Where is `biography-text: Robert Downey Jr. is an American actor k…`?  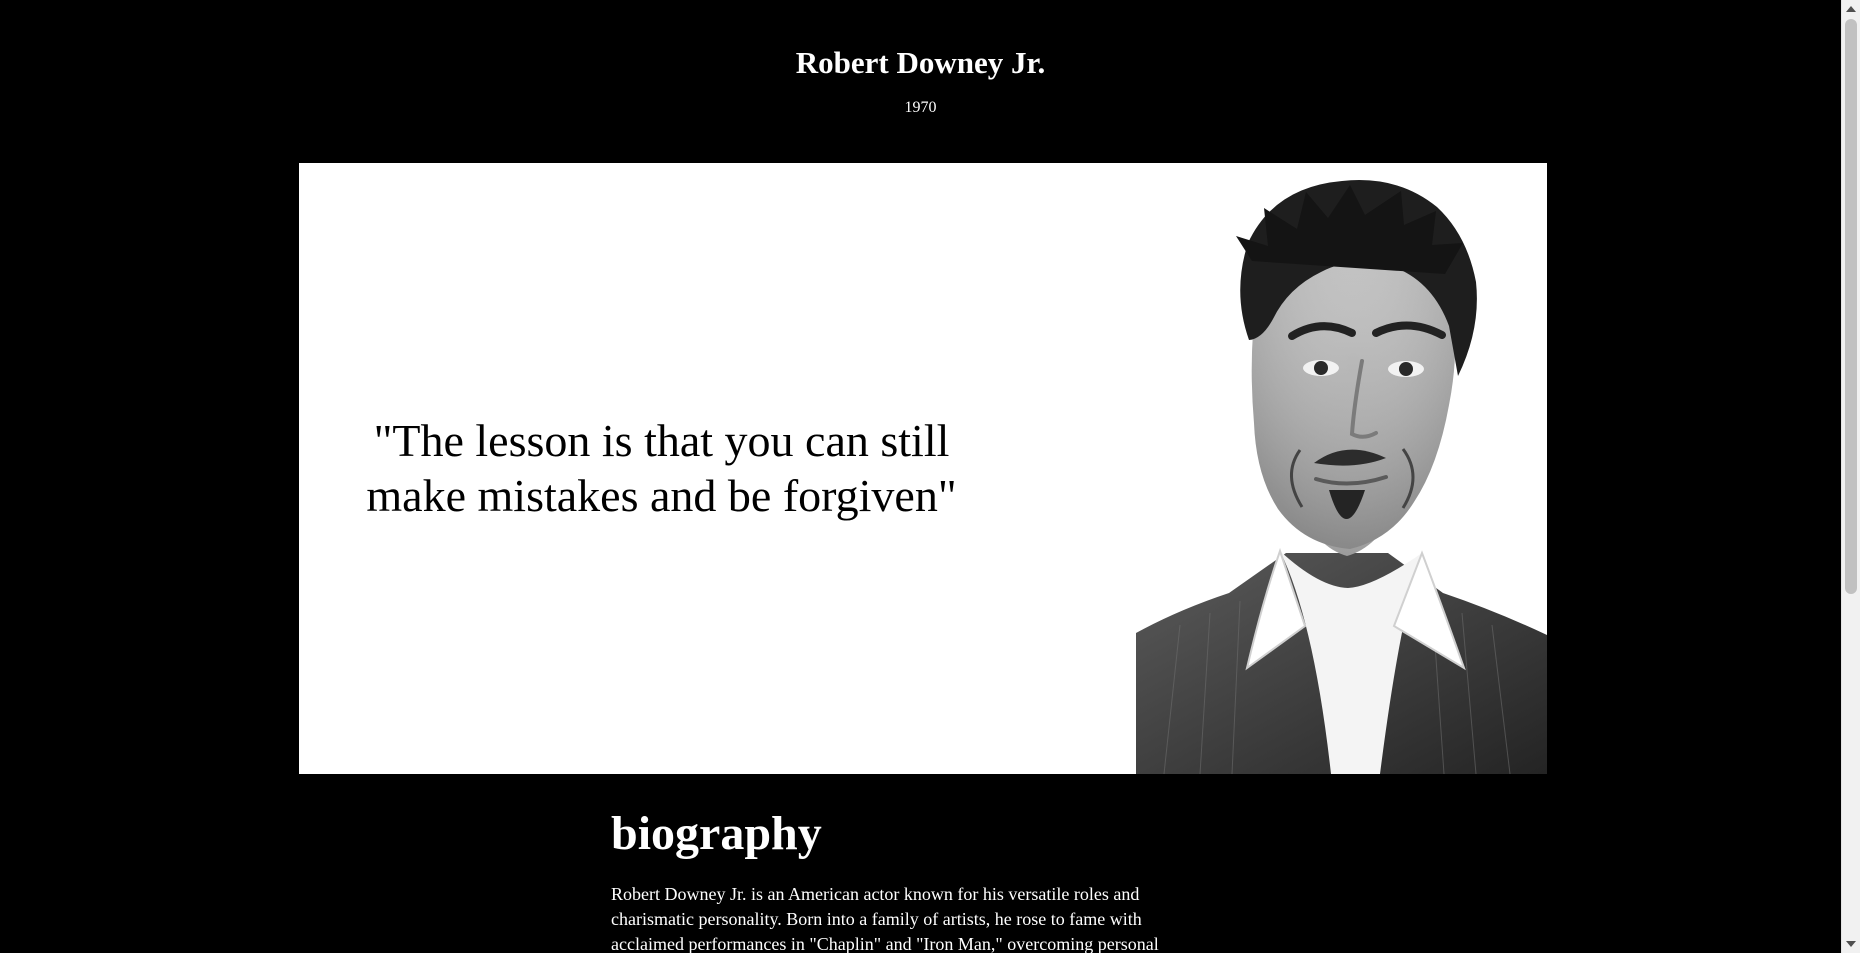 biography-text: Robert Downey Jr. is an American actor k… is located at coordinates (885, 918).